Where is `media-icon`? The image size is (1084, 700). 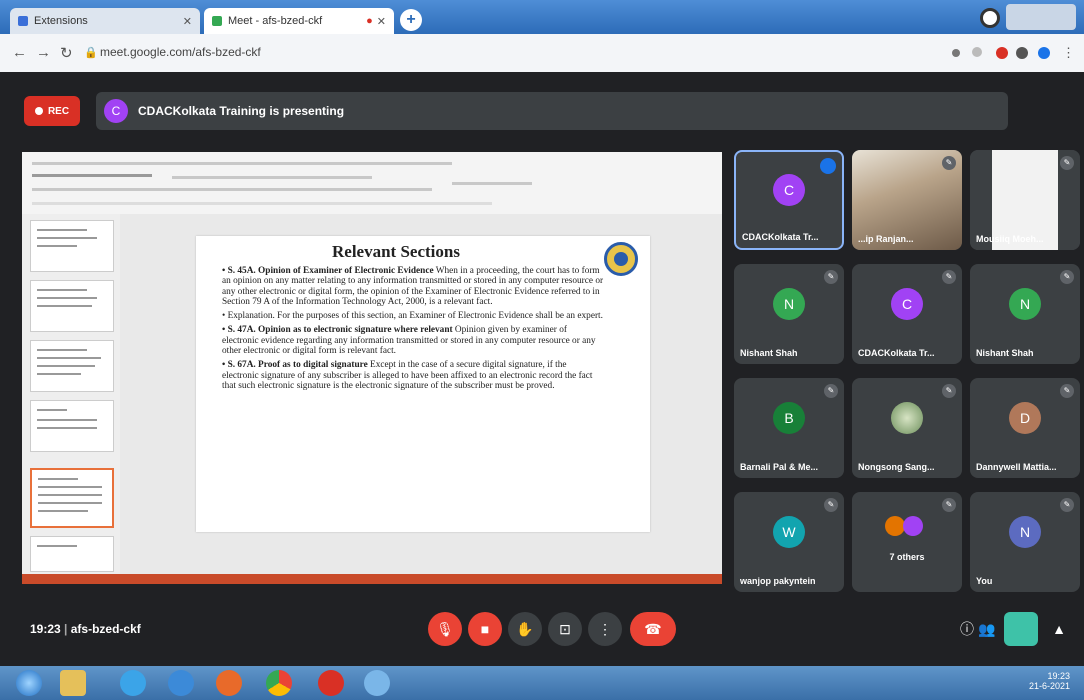
media-icon is located at coordinates (181, 683).